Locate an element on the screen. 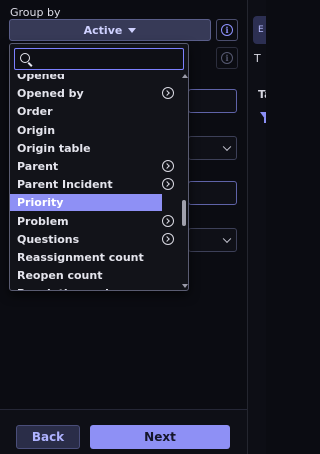 Image resolution: width=320 pixels, height=454 pixels. group-by-label: Group by is located at coordinates (35, 12).